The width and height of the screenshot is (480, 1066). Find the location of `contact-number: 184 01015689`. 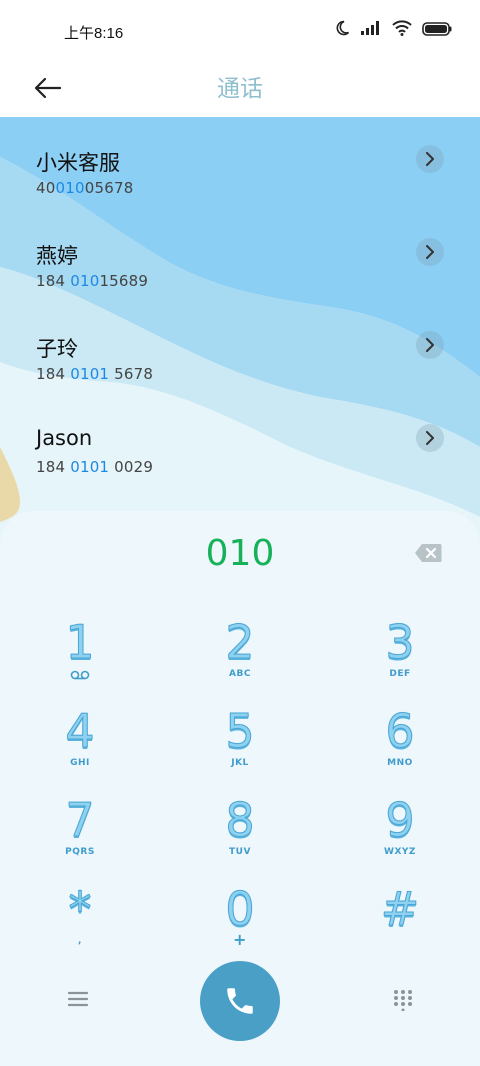

contact-number: 184 01015689 is located at coordinates (92, 281).